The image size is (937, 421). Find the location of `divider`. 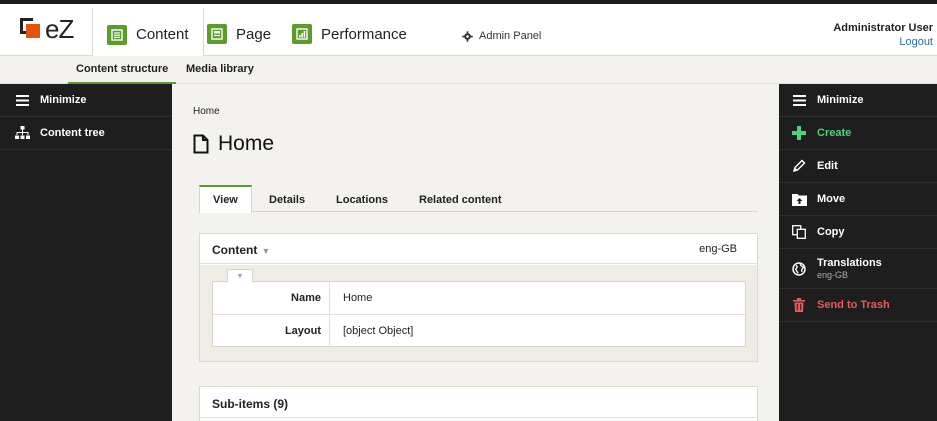

divider is located at coordinates (478, 417).